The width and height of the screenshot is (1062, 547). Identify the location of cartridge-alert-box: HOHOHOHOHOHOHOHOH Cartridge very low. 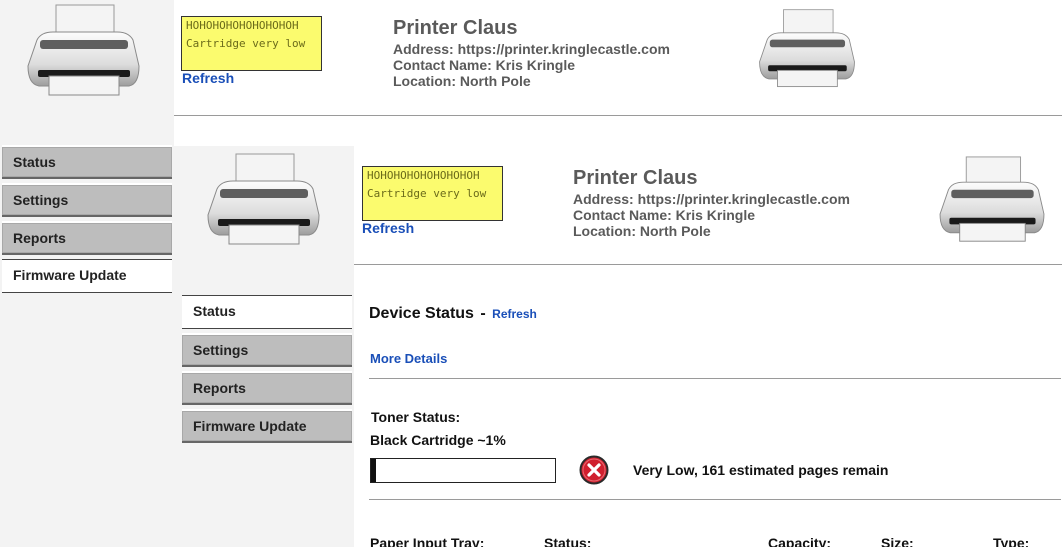
(251, 43).